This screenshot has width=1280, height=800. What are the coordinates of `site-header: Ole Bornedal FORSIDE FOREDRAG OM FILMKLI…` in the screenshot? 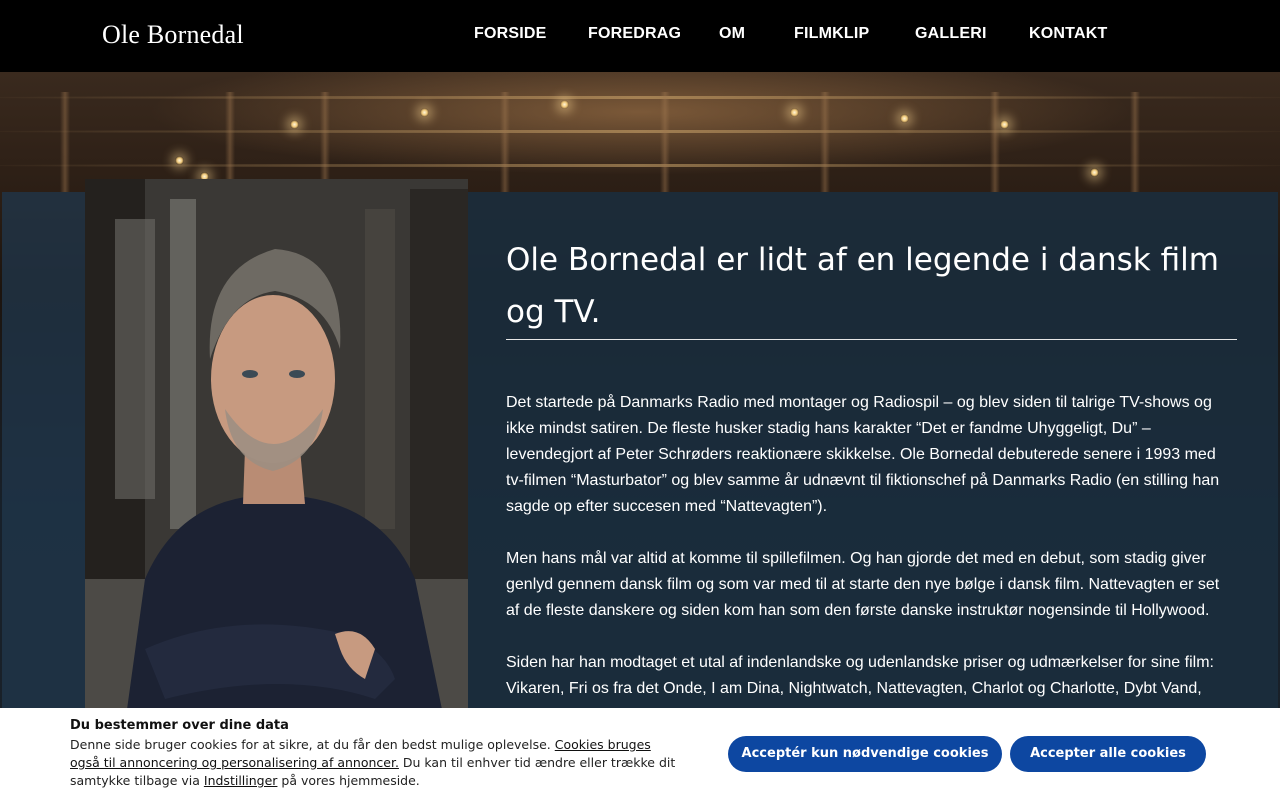 It's located at (640, 36).